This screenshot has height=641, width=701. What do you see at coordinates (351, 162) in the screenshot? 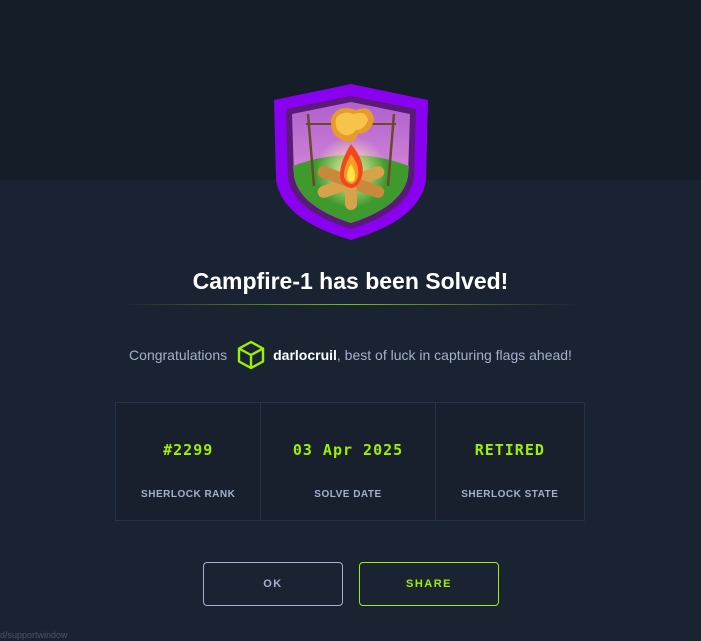
I see `campfire-badge-icon` at bounding box center [351, 162].